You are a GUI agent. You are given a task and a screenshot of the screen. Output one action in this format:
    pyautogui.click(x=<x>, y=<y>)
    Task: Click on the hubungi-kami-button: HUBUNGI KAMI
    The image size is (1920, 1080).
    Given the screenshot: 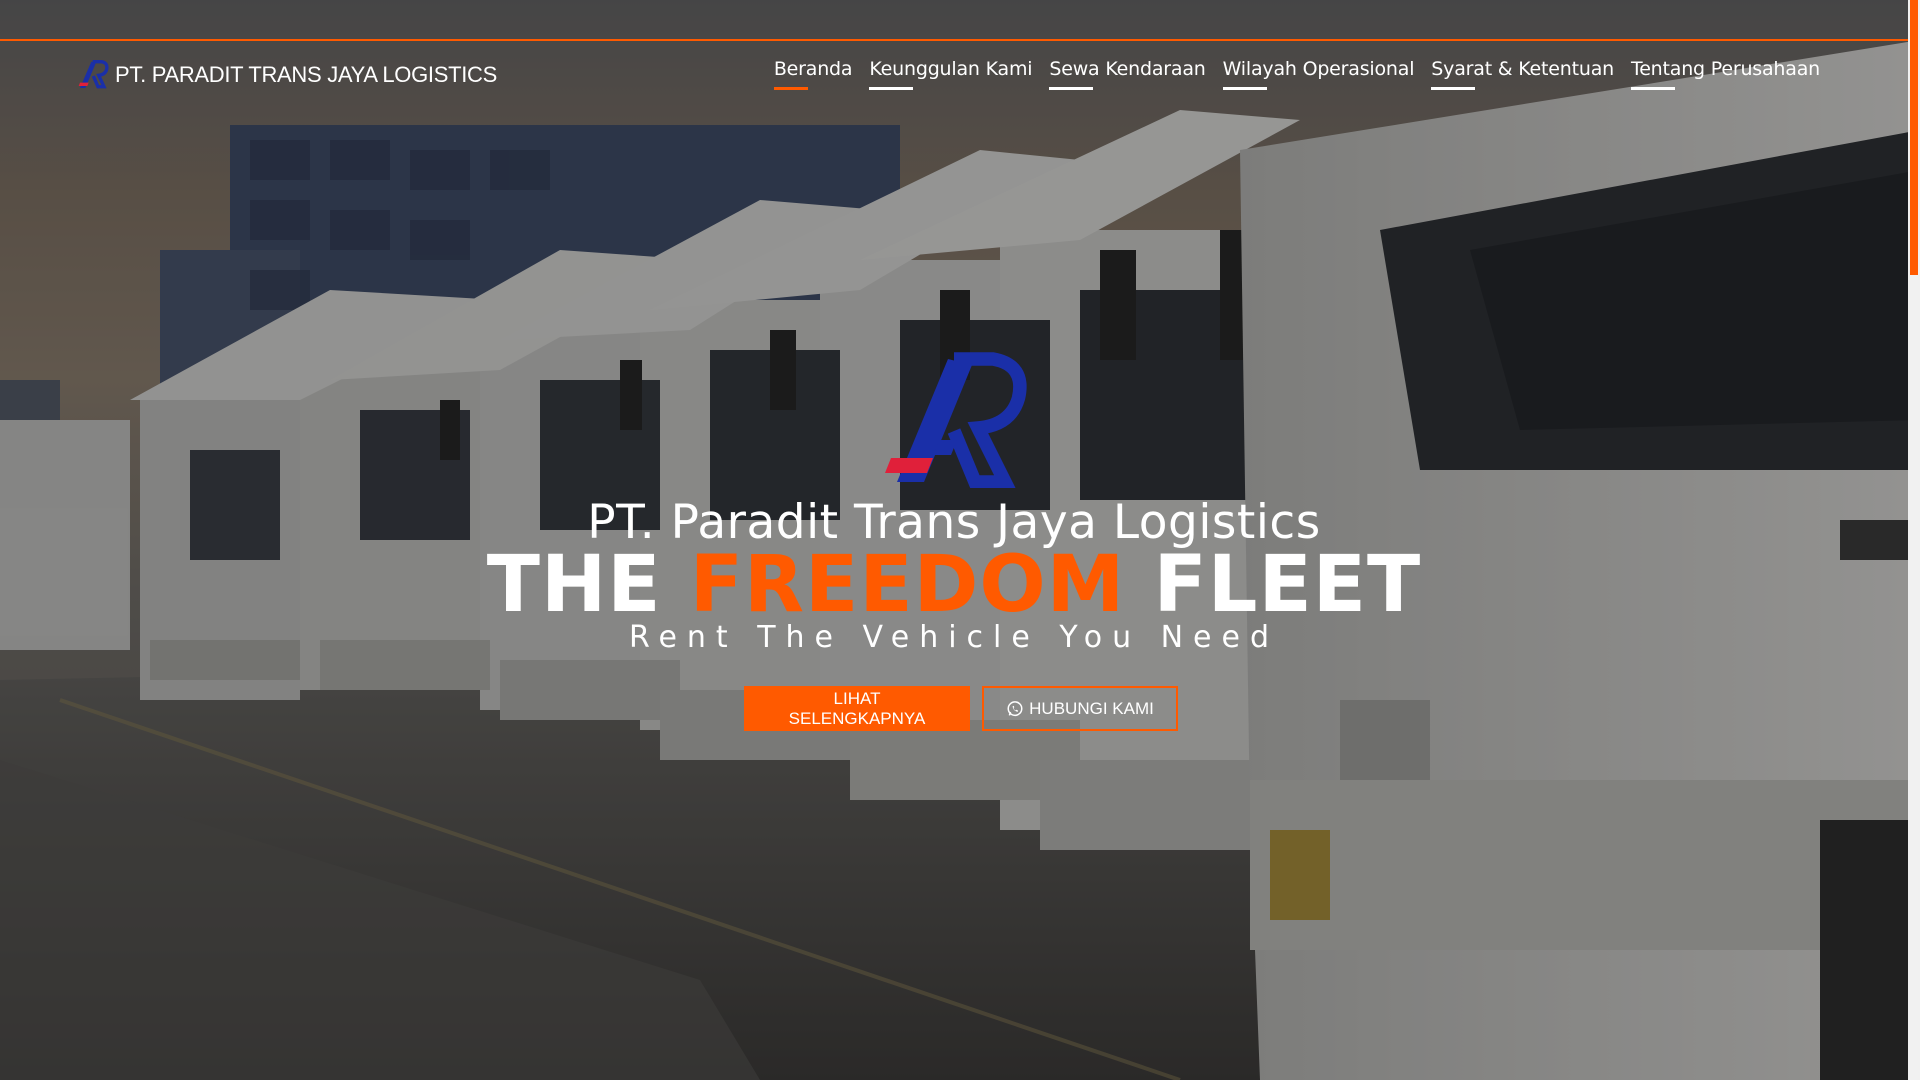 What is the action you would take?
    pyautogui.click(x=1080, y=708)
    